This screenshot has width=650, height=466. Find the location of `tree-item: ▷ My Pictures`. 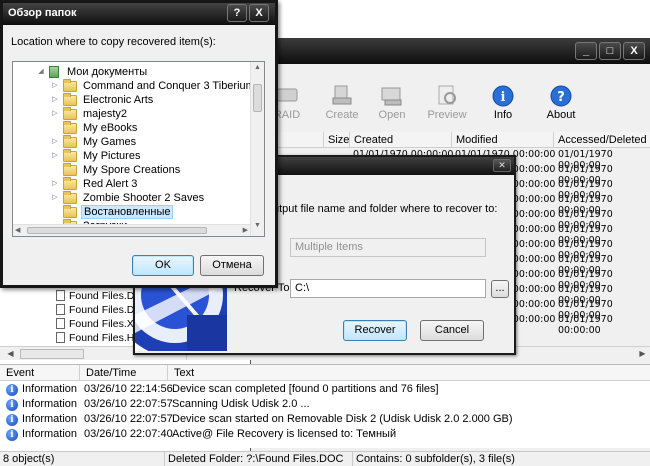

tree-item: ▷ My Pictures is located at coordinates (131, 156).